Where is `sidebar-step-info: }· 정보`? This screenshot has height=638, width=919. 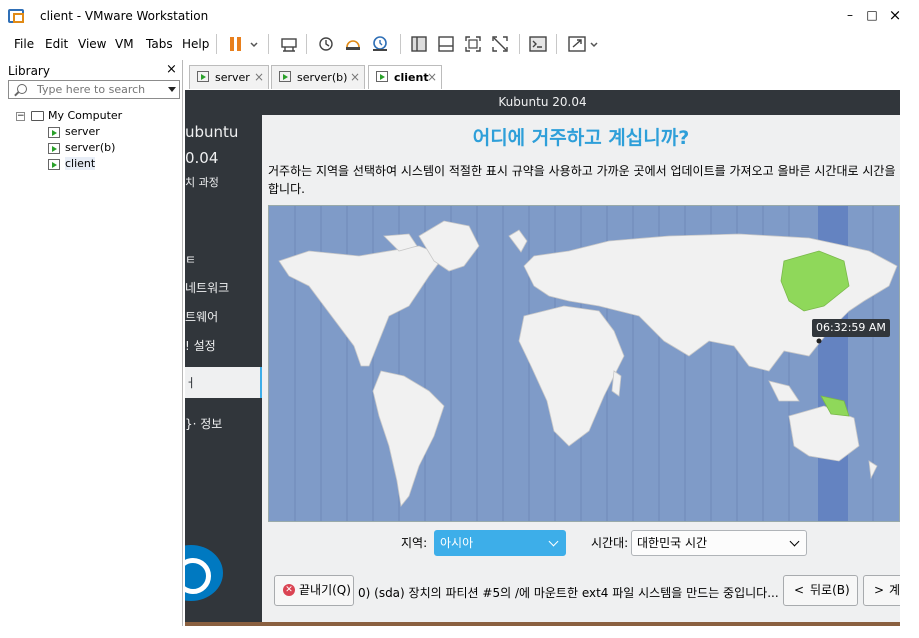
sidebar-step-info: }· 정보 is located at coordinates (204, 424).